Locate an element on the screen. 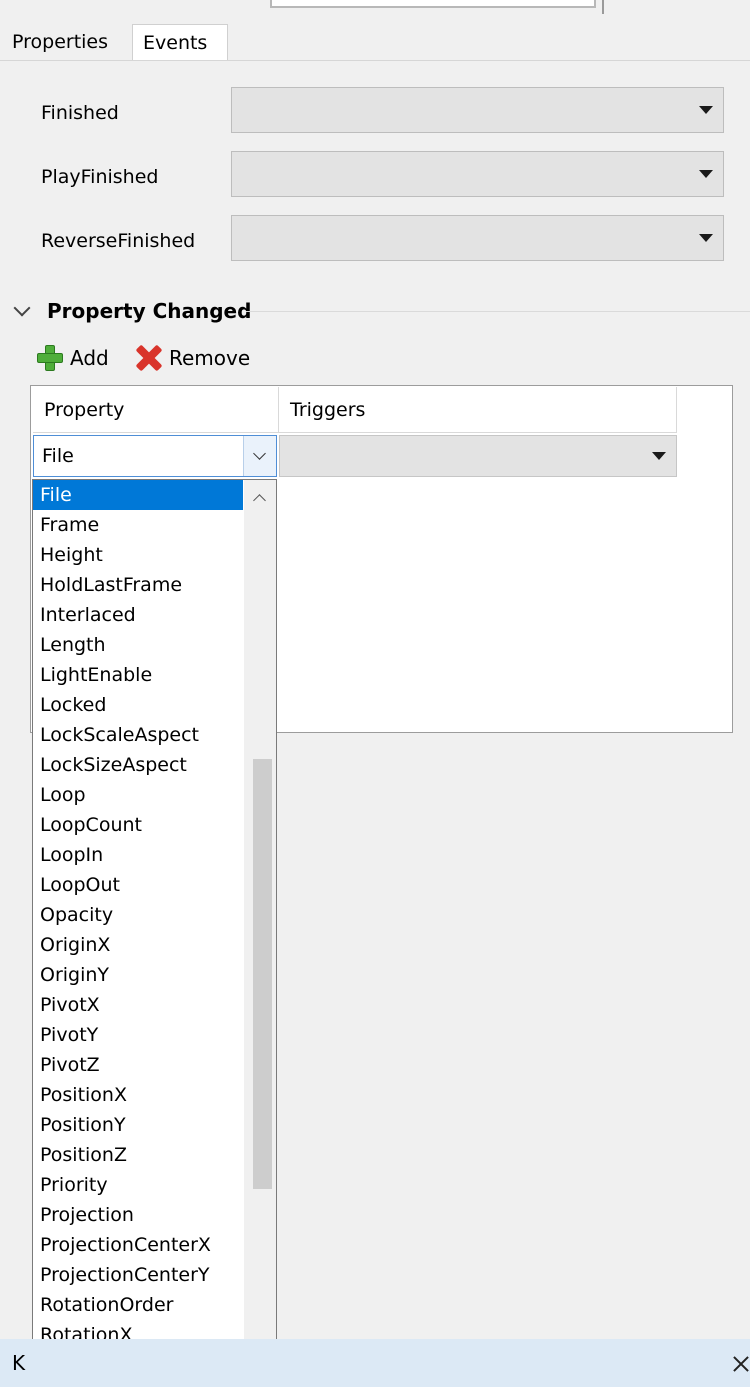 The width and height of the screenshot is (750, 1387). tab-divider is located at coordinates (375, 60).